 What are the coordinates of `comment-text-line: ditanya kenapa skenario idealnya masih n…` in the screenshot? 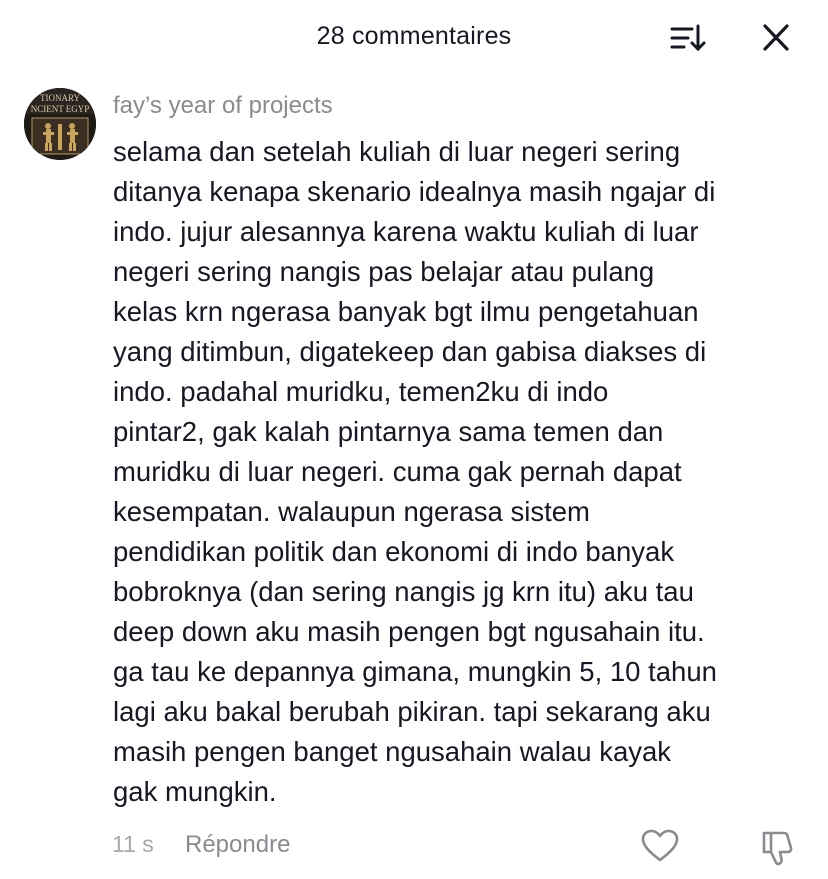 It's located at (414, 191).